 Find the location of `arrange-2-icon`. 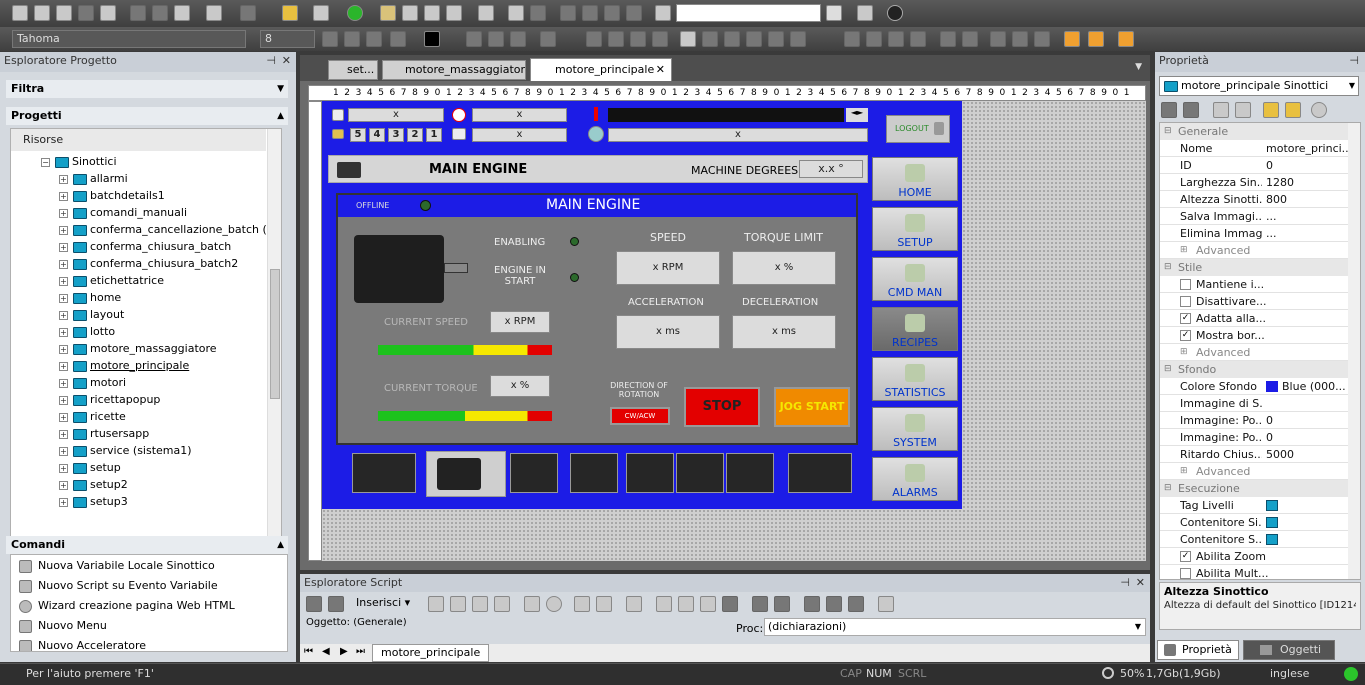

arrange-2-icon is located at coordinates (616, 39).